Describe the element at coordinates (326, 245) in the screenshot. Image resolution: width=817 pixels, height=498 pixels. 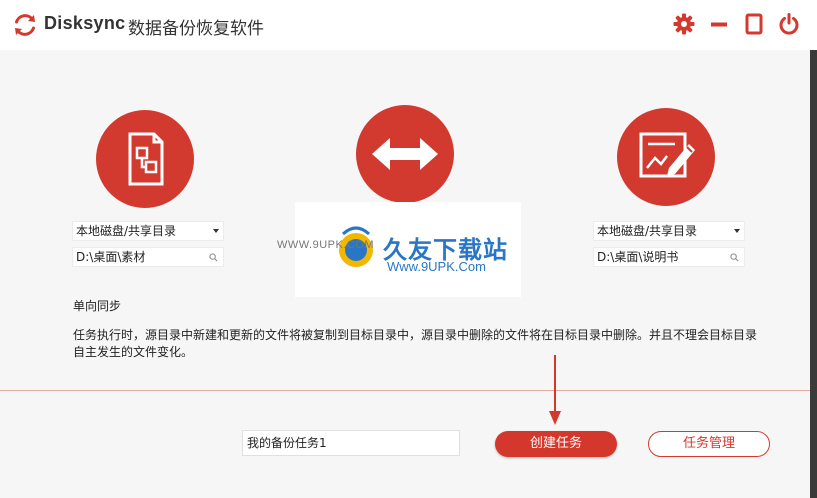
I see `watermark-url-left: WWW.9UPK.COM` at that location.